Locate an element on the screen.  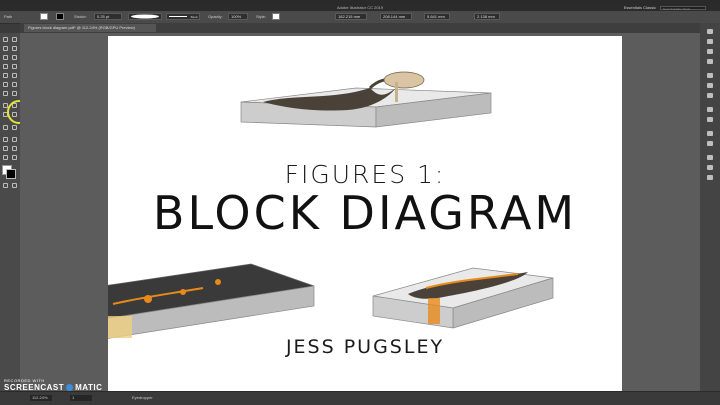
selection-type: Path is located at coordinates (8, 16).